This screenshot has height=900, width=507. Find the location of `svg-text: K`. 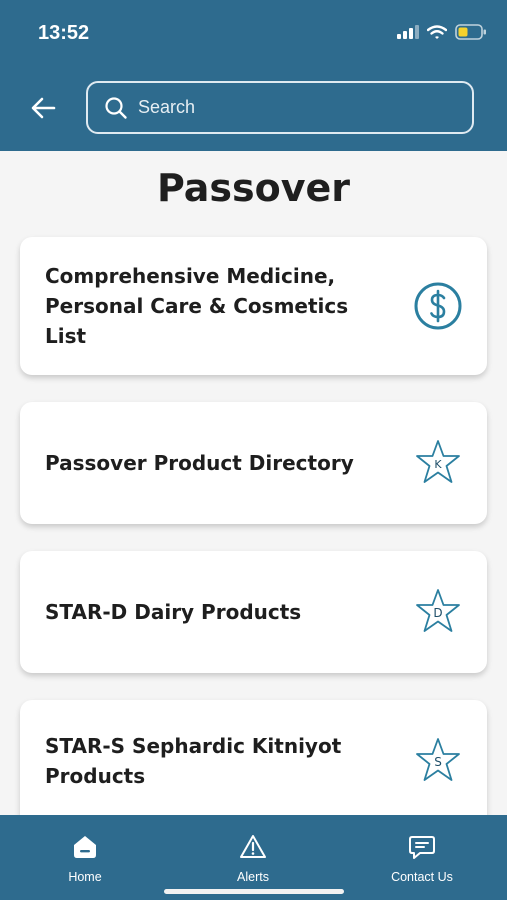

svg-text: K is located at coordinates (438, 464).